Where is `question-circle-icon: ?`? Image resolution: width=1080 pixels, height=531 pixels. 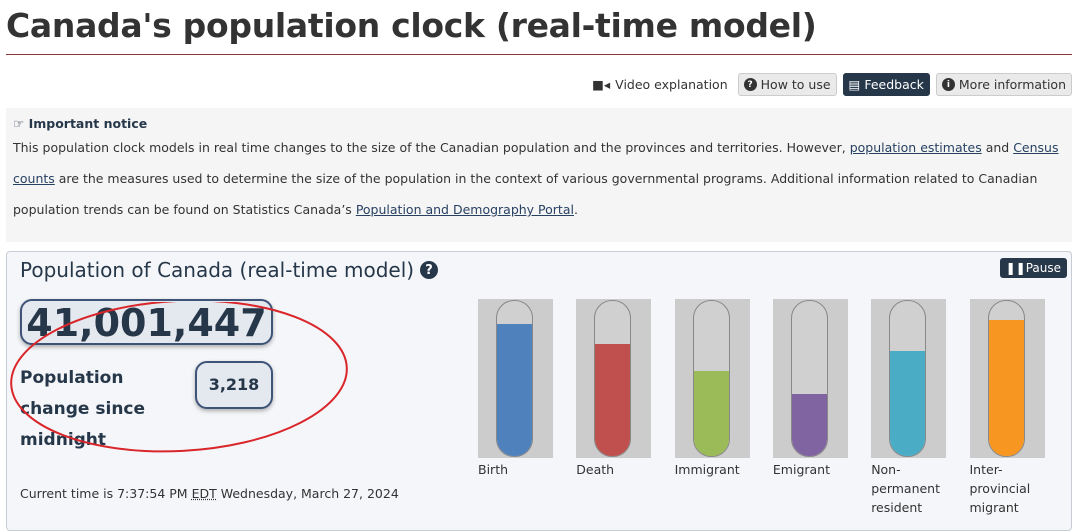 question-circle-icon: ? is located at coordinates (750, 84).